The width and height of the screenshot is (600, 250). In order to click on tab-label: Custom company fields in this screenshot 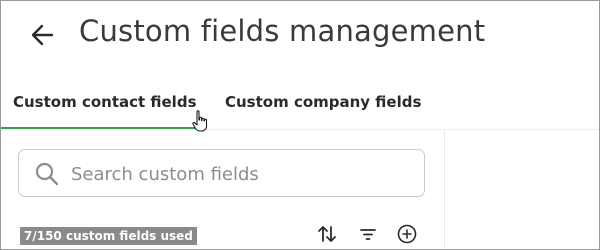, I will do `click(323, 102)`.